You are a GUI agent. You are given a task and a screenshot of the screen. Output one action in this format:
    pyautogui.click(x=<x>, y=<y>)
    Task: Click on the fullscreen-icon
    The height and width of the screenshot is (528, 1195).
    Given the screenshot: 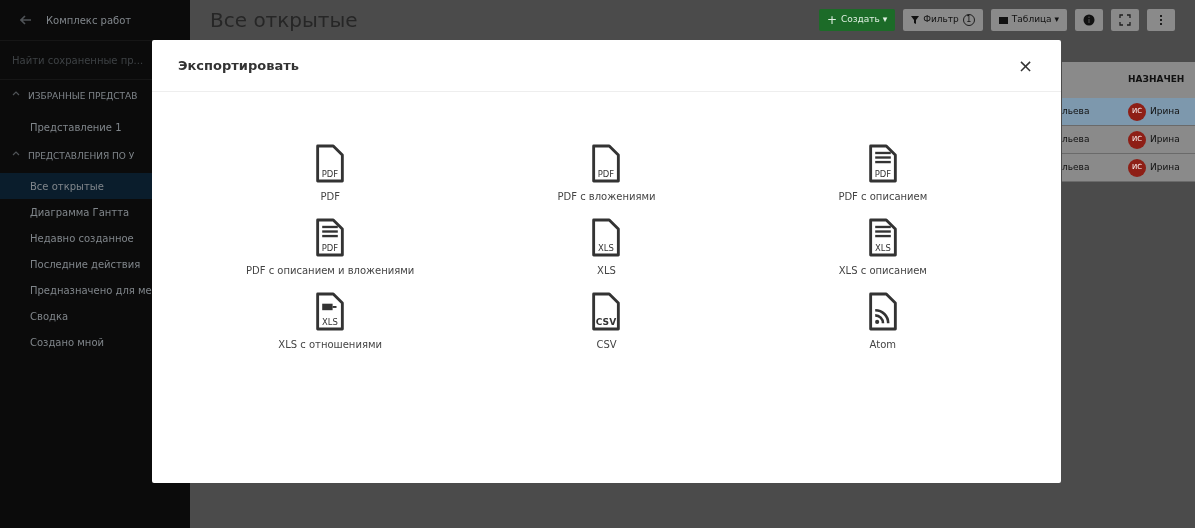 What is the action you would take?
    pyautogui.click(x=1125, y=20)
    